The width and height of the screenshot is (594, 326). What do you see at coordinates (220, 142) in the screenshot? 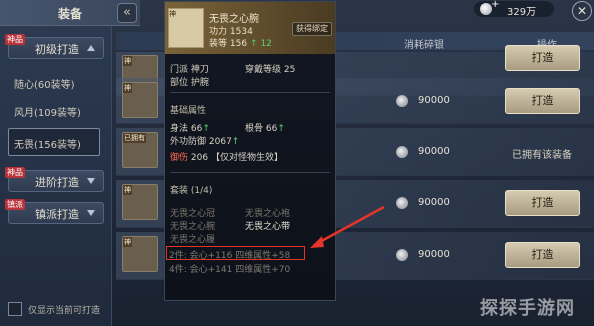
I see `attr3-value: 2067` at bounding box center [220, 142].